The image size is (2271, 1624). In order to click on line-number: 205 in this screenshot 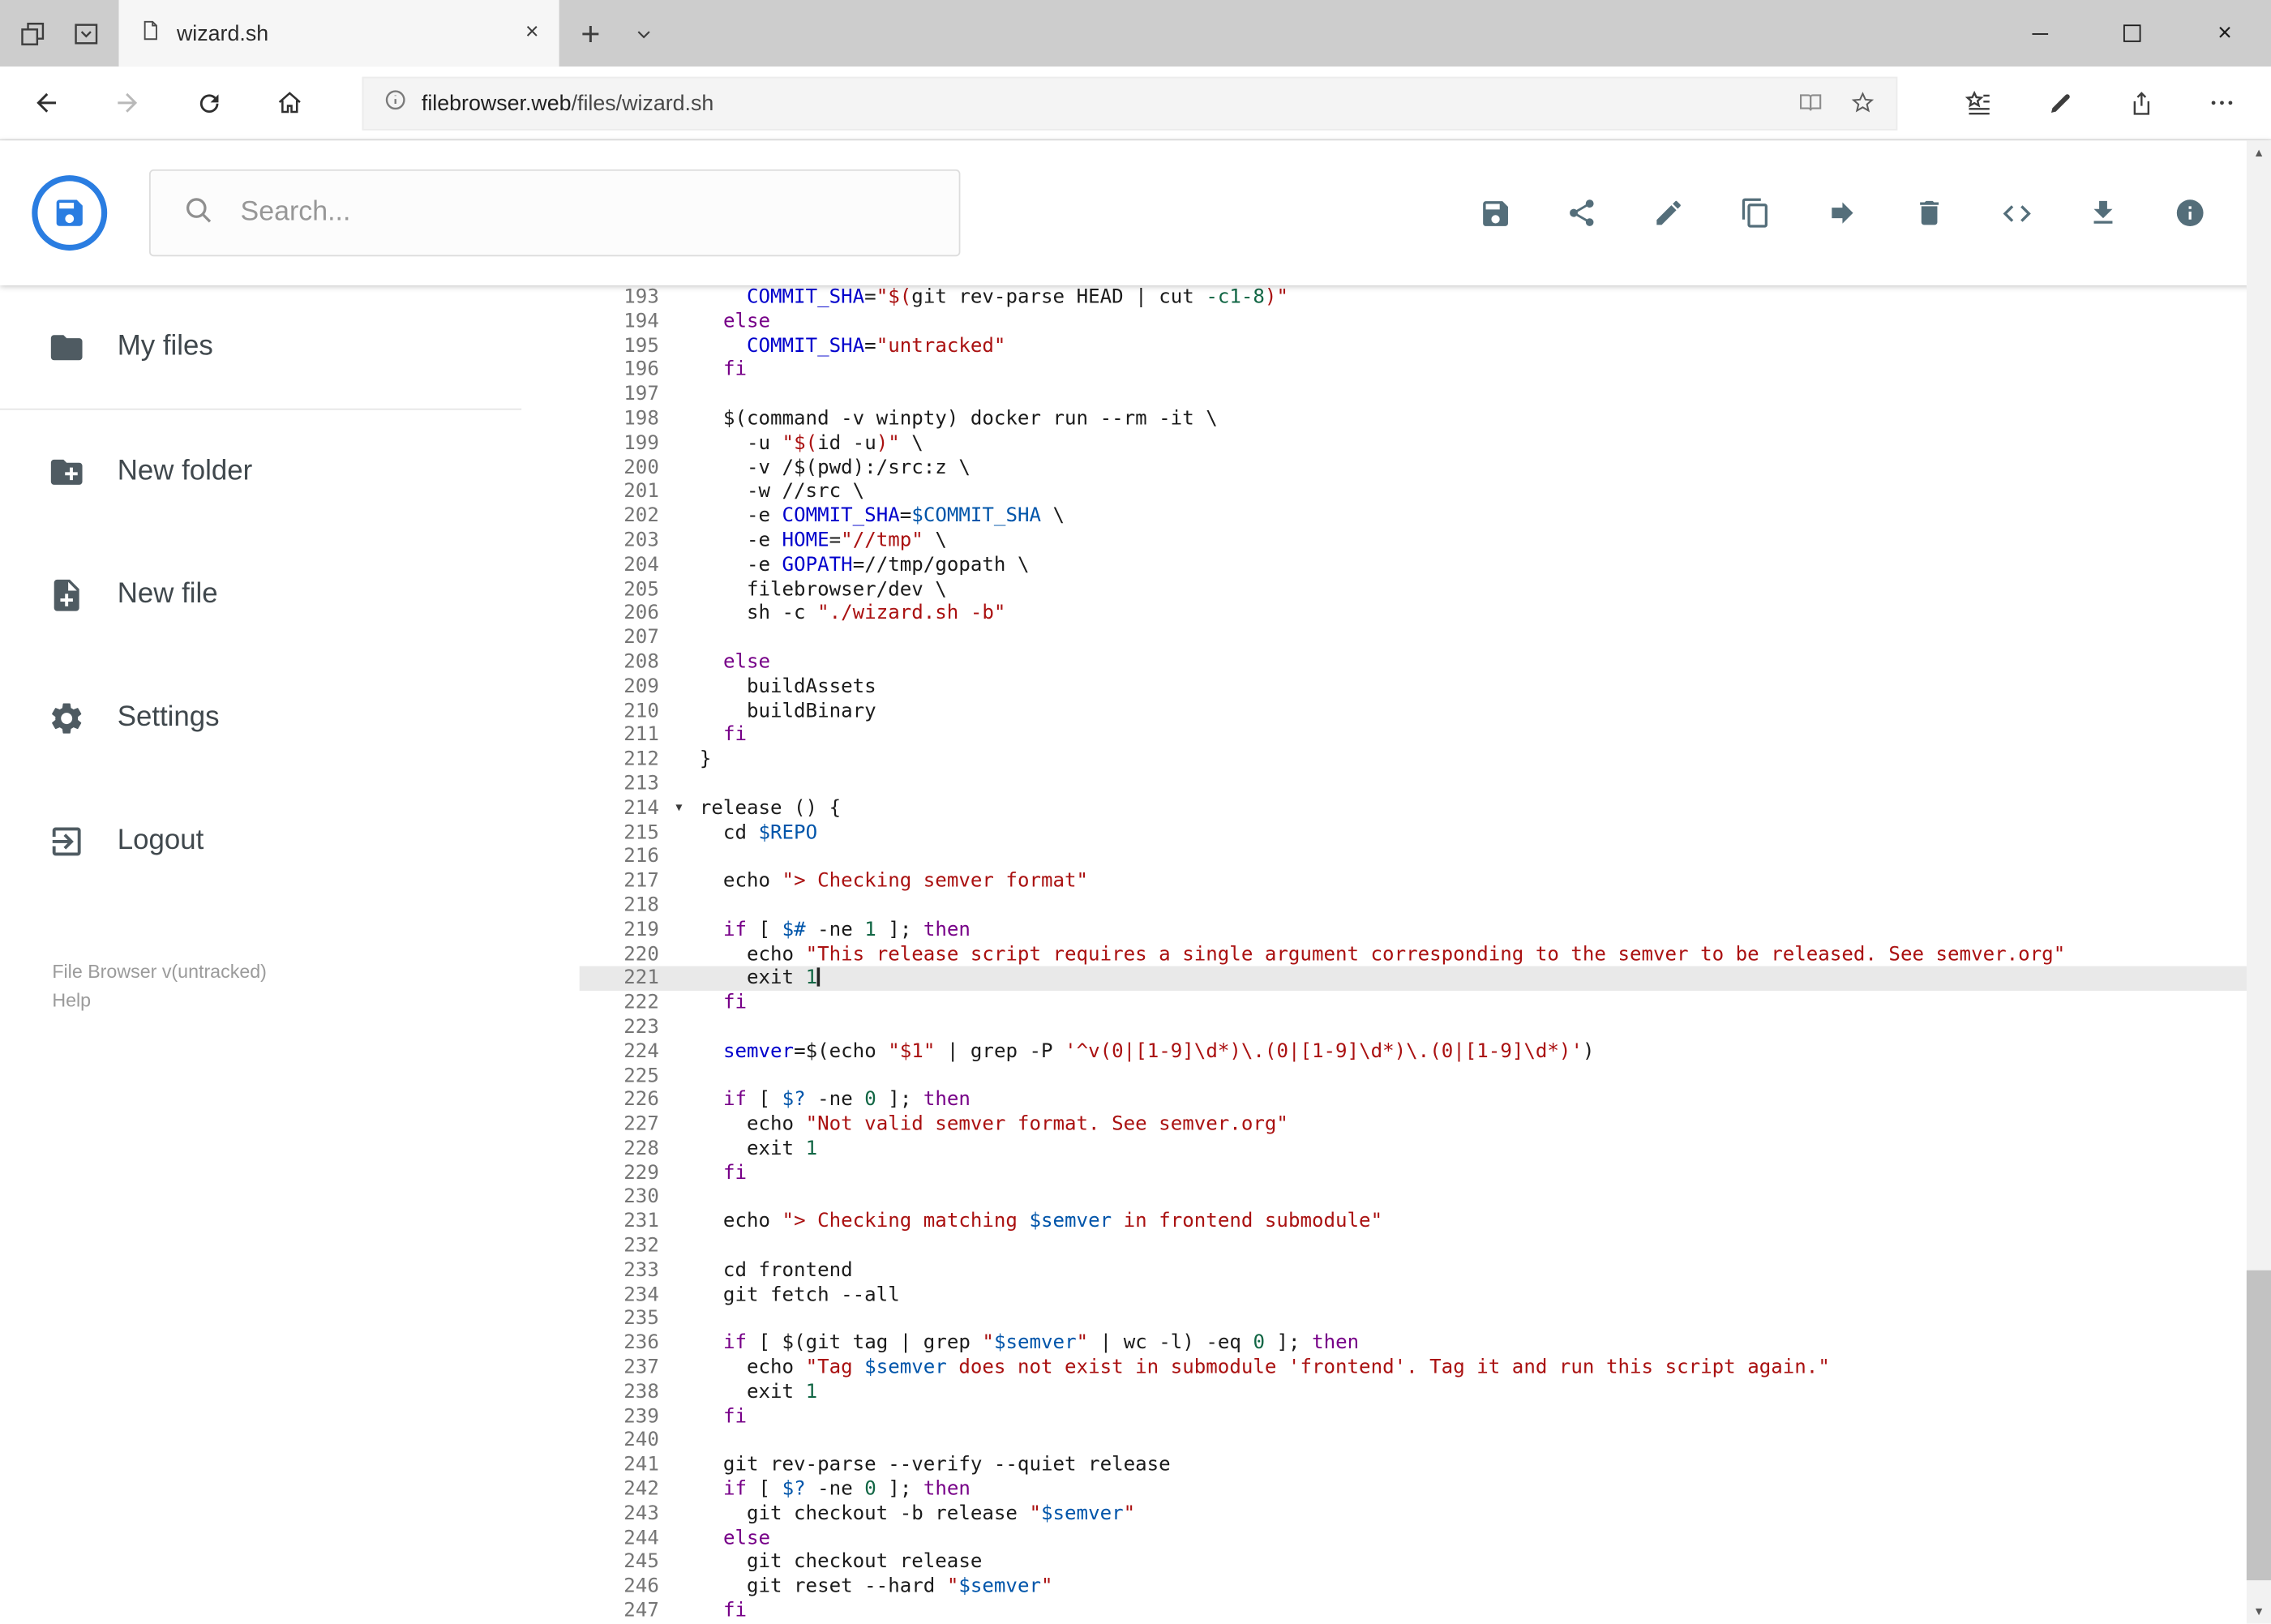, I will do `click(620, 590)`.